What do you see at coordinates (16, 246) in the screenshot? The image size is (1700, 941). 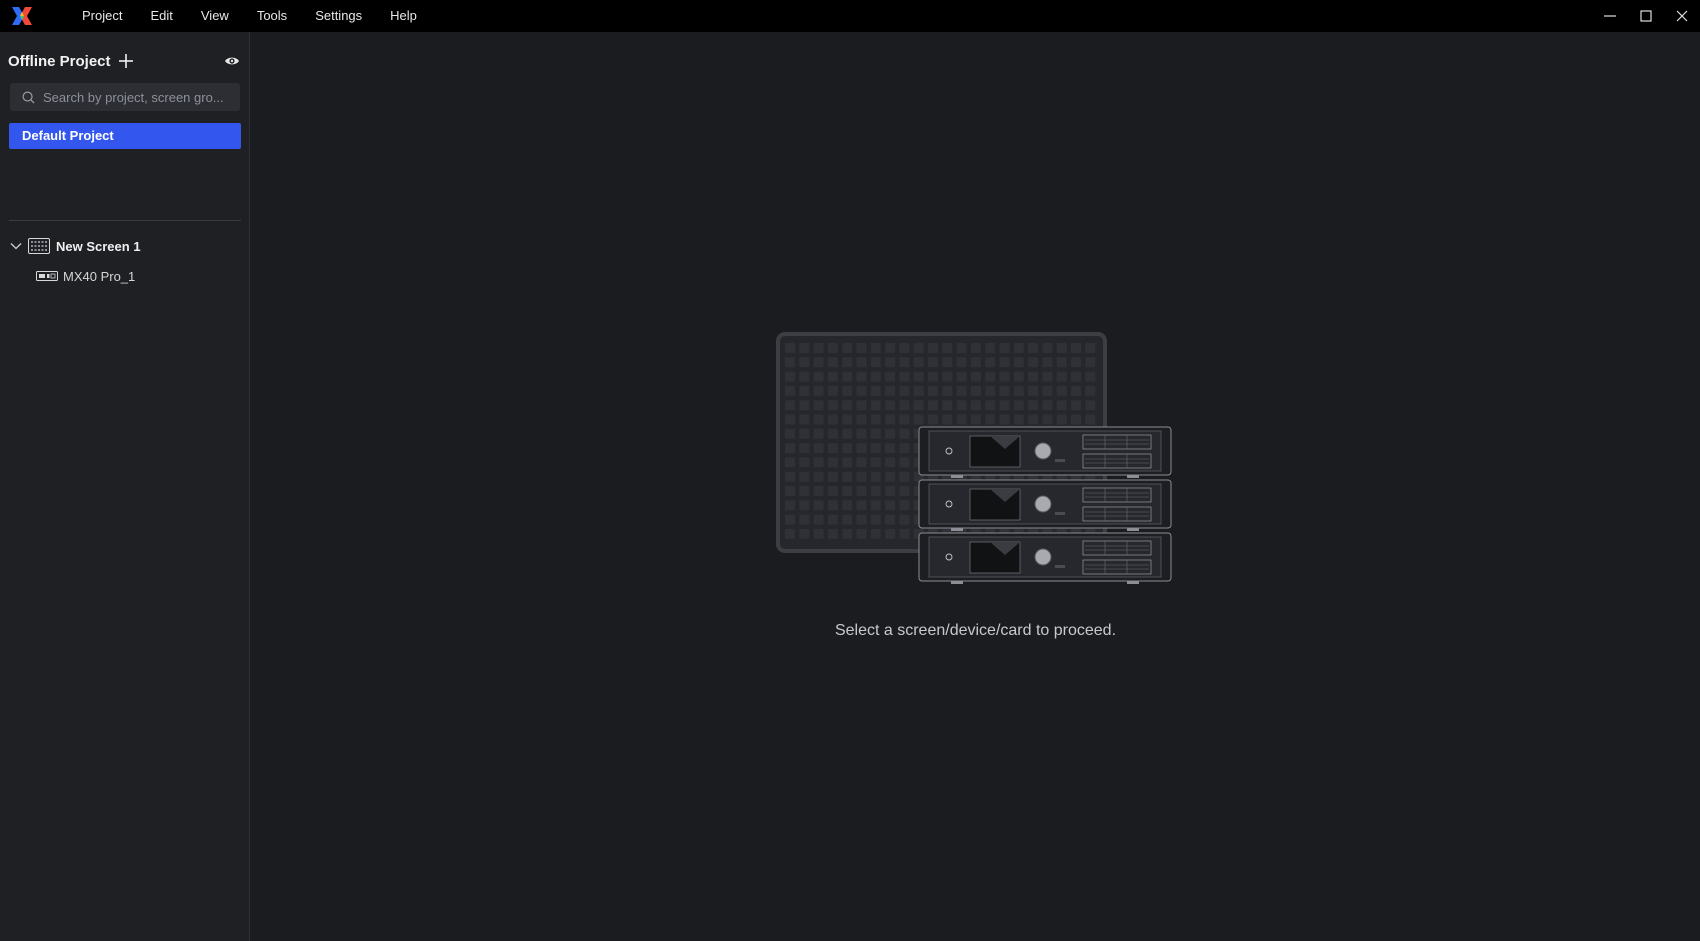 I see `chevron-down-icon` at bounding box center [16, 246].